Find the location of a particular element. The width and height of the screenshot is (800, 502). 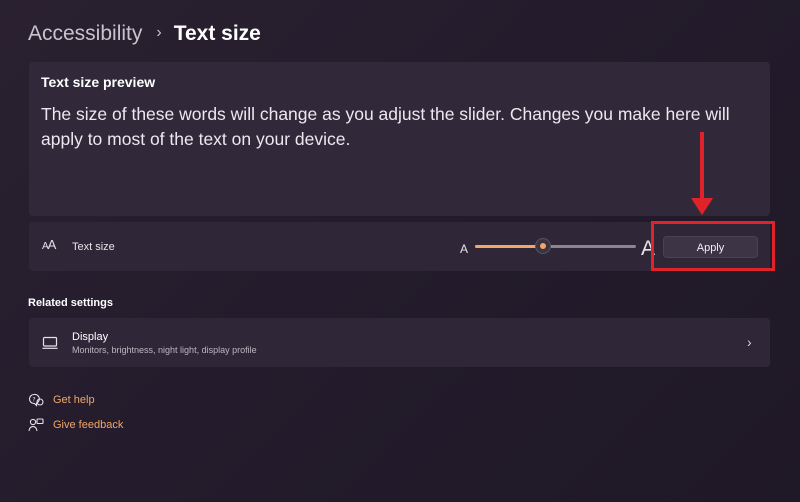

breadcrumb-parent: Accessibility is located at coordinates (85, 34).